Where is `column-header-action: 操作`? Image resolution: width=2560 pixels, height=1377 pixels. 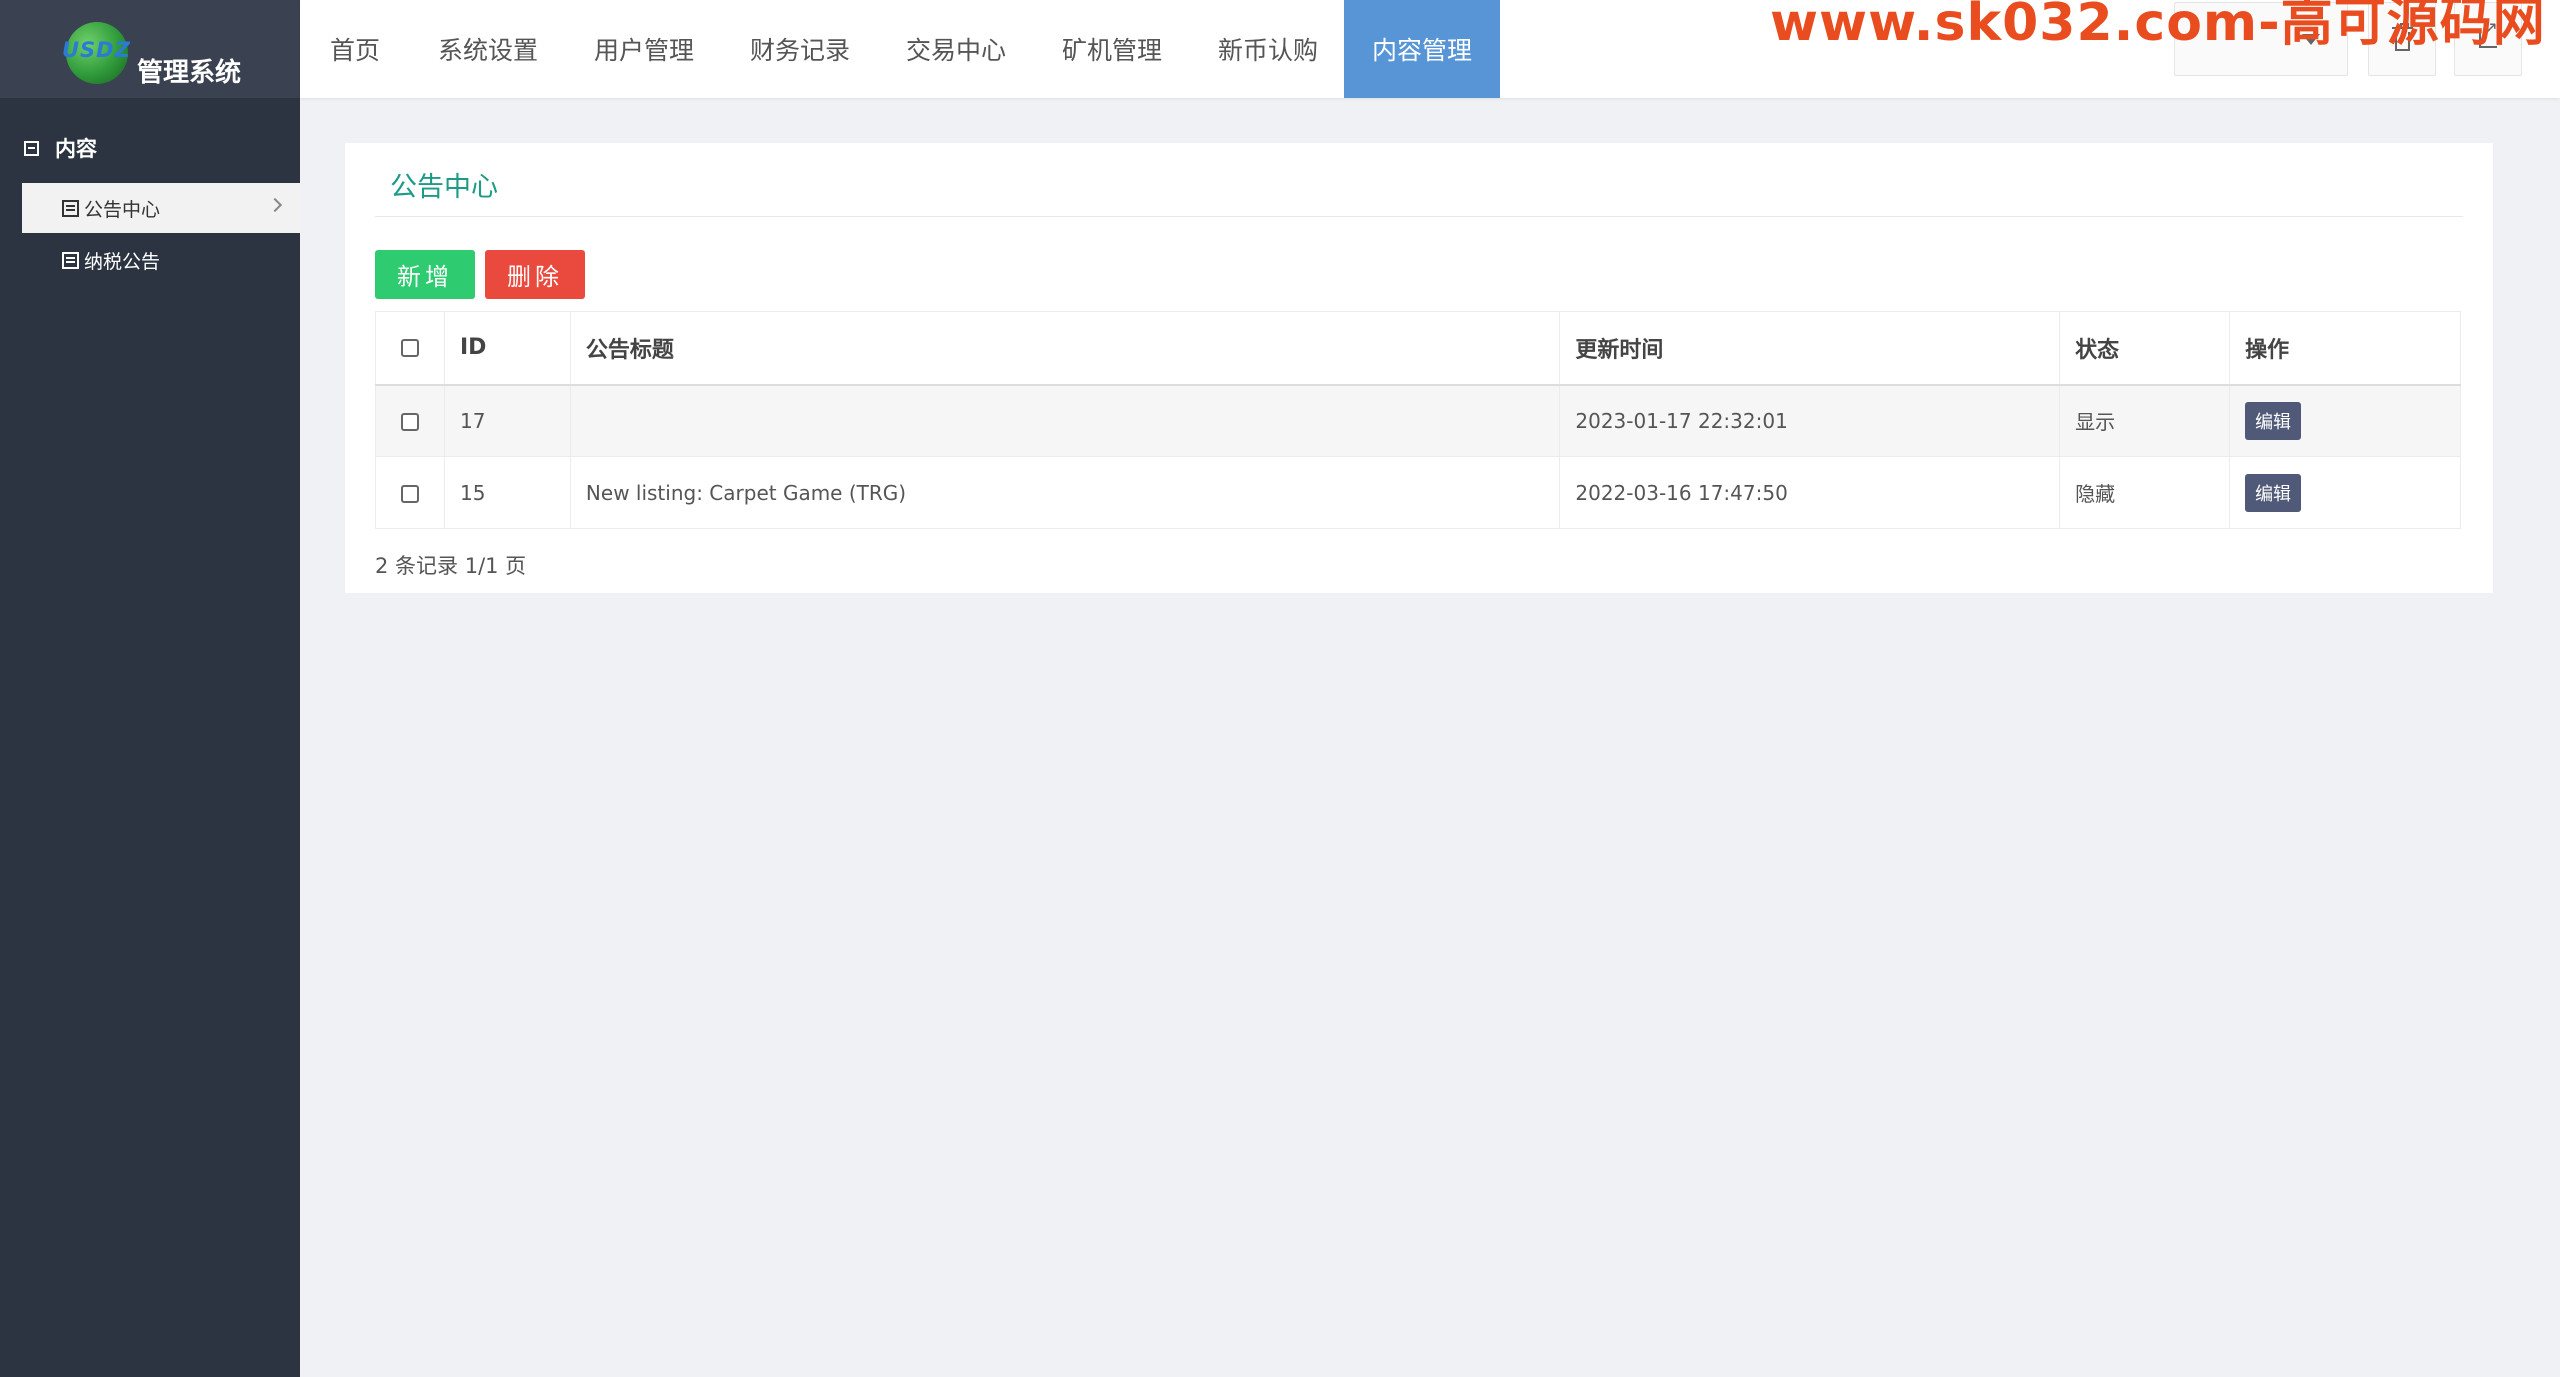 column-header-action: 操作 is located at coordinates (2345, 348).